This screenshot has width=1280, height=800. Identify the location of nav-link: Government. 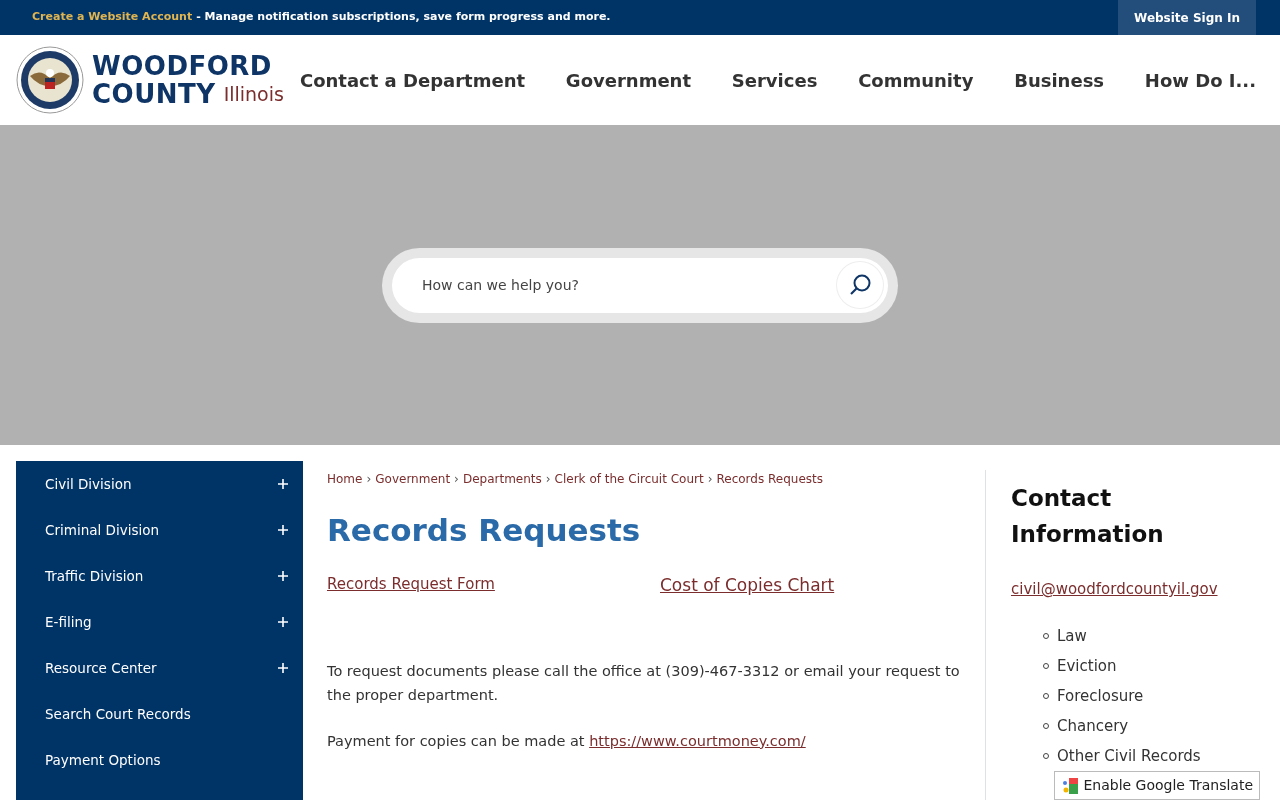
(628, 80).